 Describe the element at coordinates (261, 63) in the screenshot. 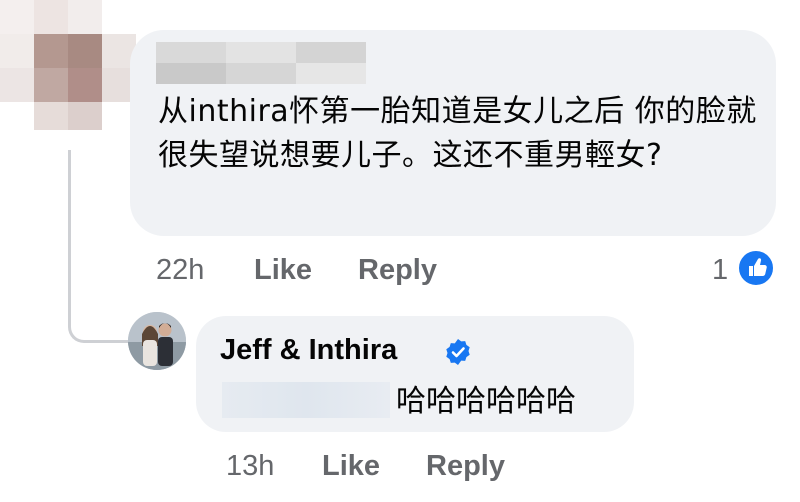

I see `commenter-name-obscured` at that location.